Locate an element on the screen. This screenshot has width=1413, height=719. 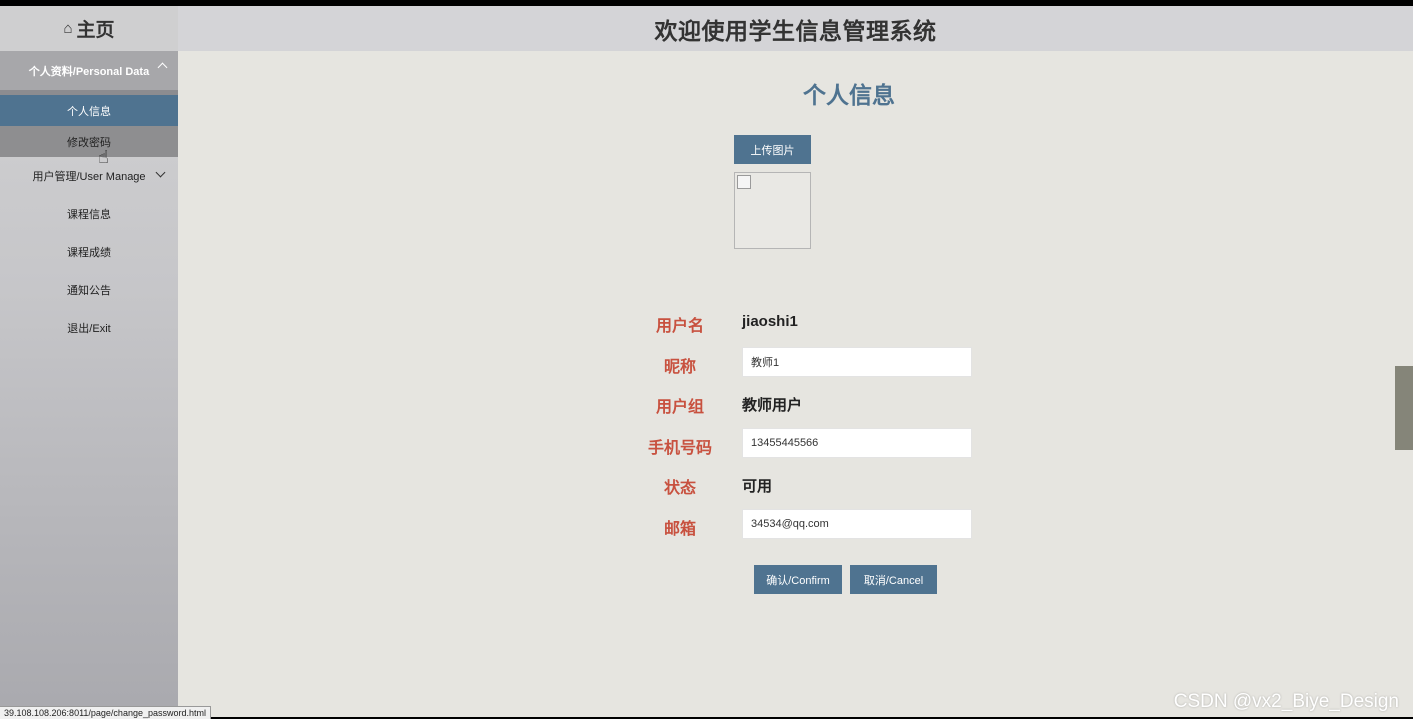
status-label: 状态 is located at coordinates (679, 488).